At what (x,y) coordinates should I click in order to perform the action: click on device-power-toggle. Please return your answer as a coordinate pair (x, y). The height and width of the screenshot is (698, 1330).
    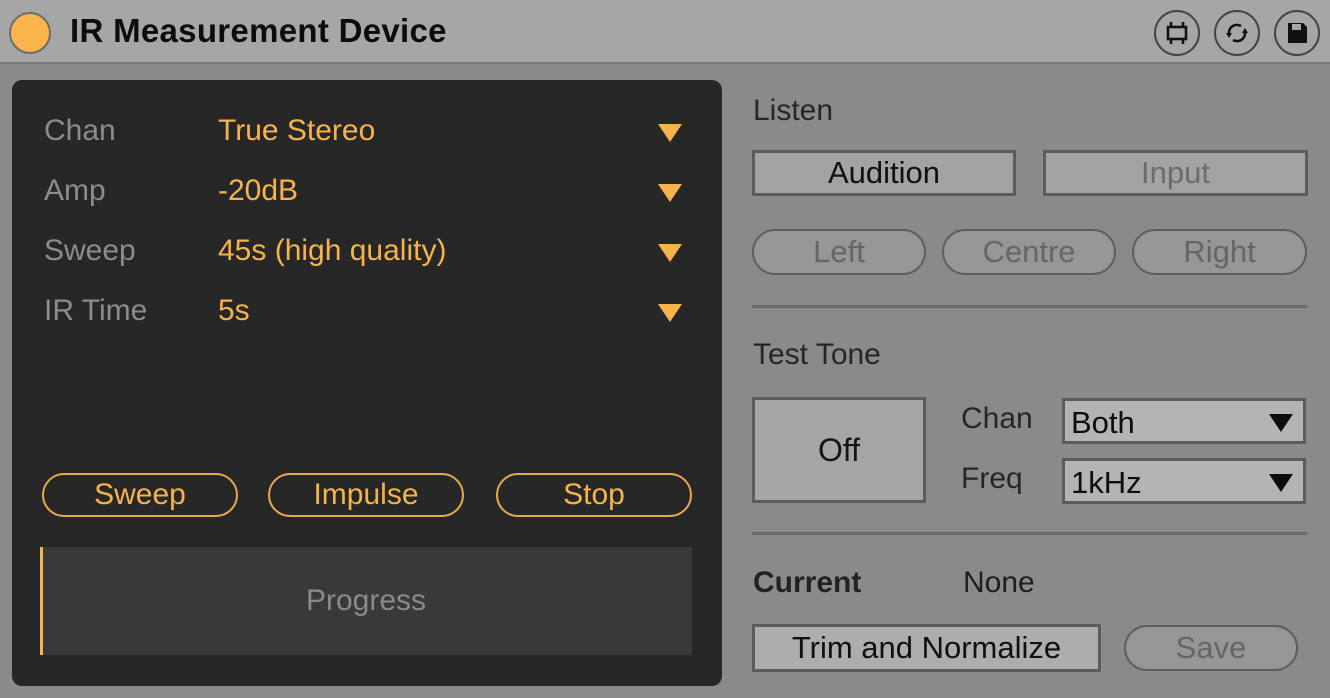
    Looking at the image, I should click on (30, 33).